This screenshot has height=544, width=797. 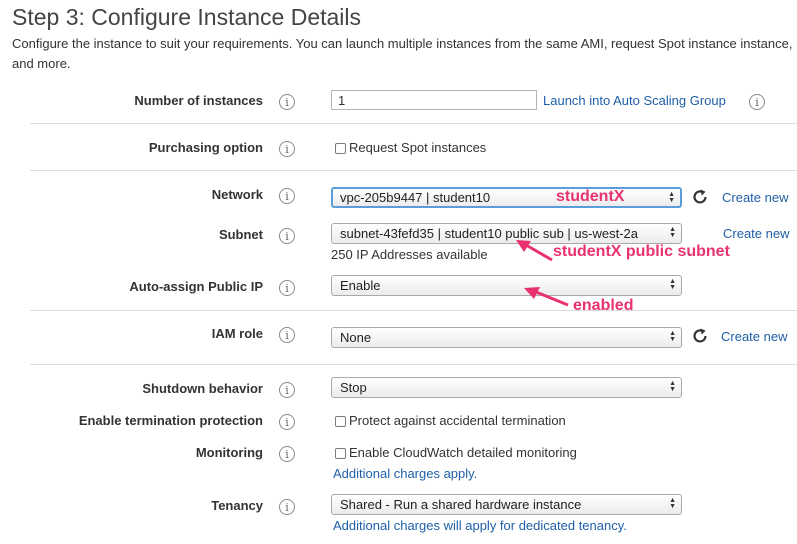 What do you see at coordinates (641, 251) in the screenshot?
I see `subnet-annotation: studentX public subnet` at bounding box center [641, 251].